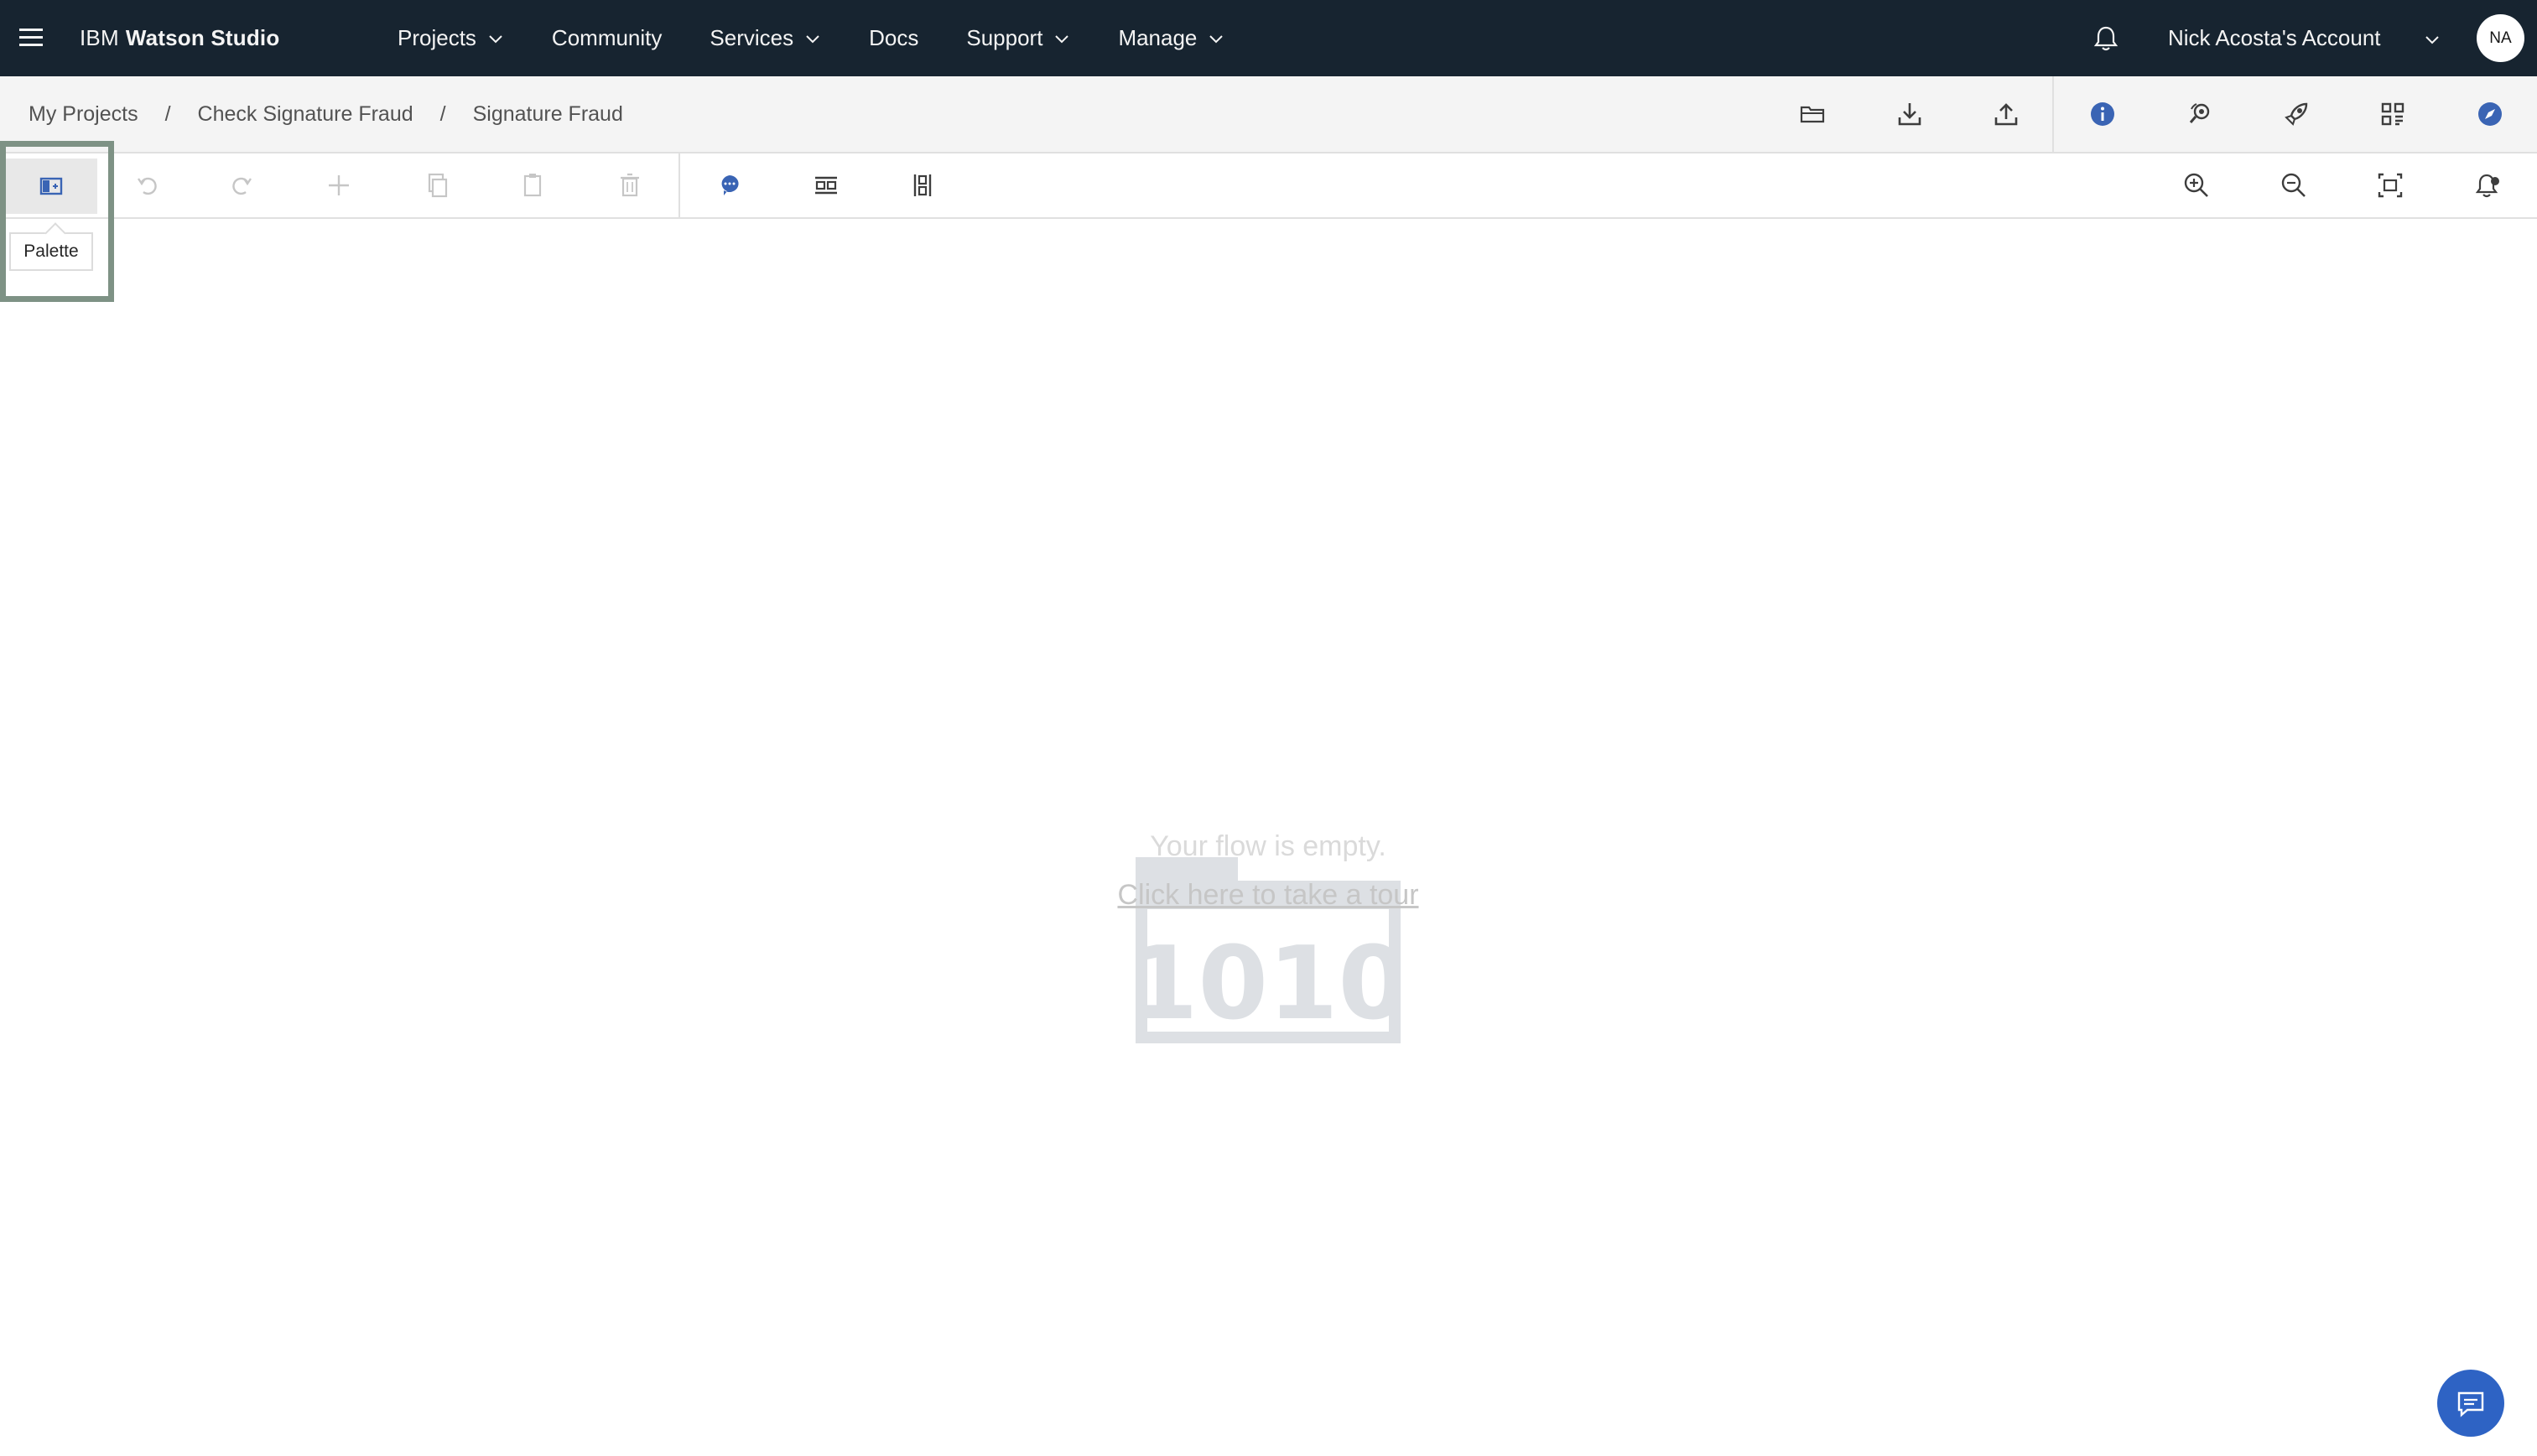 This screenshot has height=1456, width=2537. I want to click on user-avatar: NA, so click(2500, 38).